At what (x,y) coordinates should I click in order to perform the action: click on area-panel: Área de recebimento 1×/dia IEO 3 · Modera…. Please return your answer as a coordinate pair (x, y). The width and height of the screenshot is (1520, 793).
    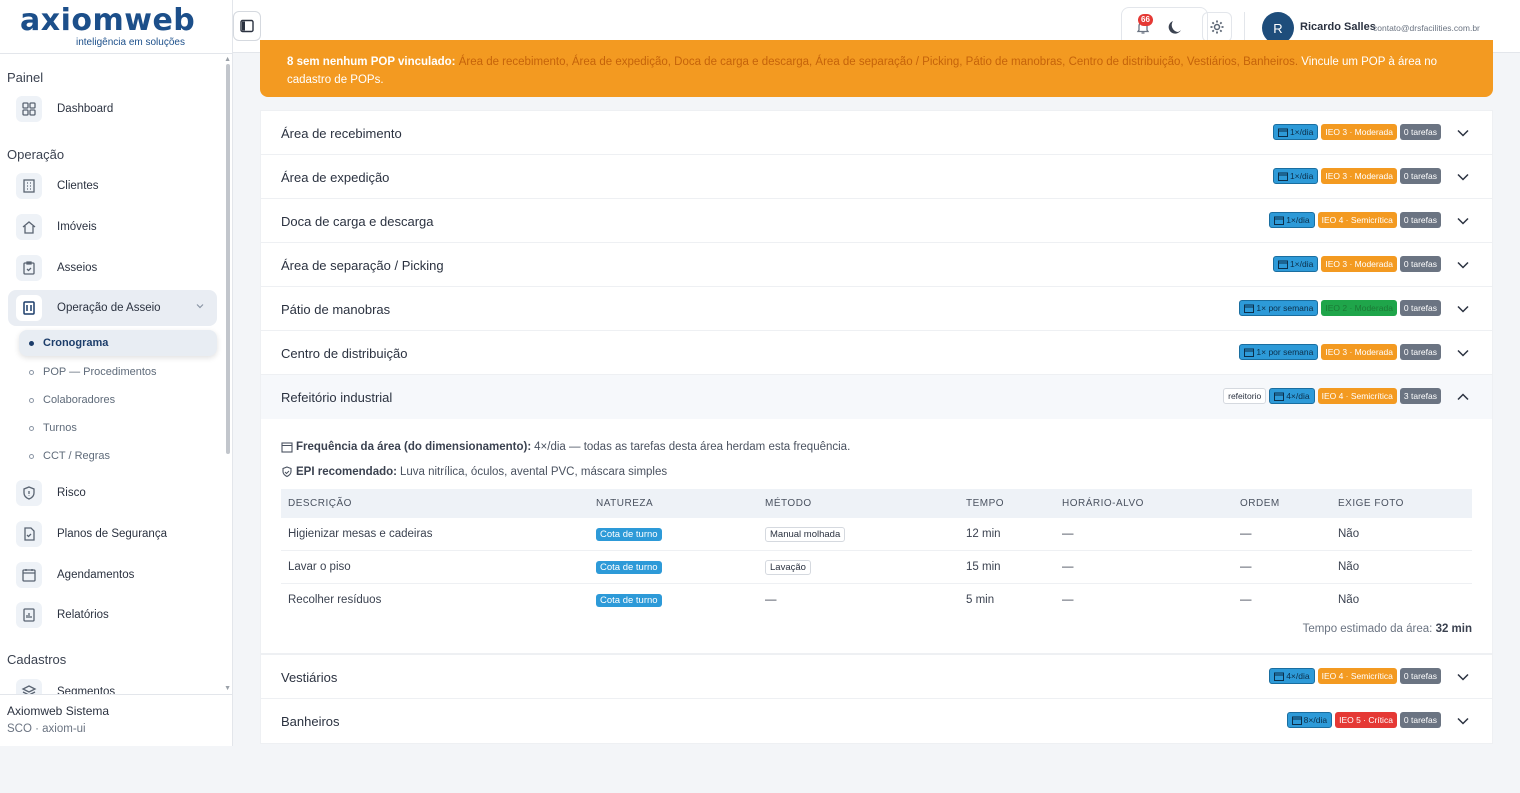
    Looking at the image, I should click on (876, 133).